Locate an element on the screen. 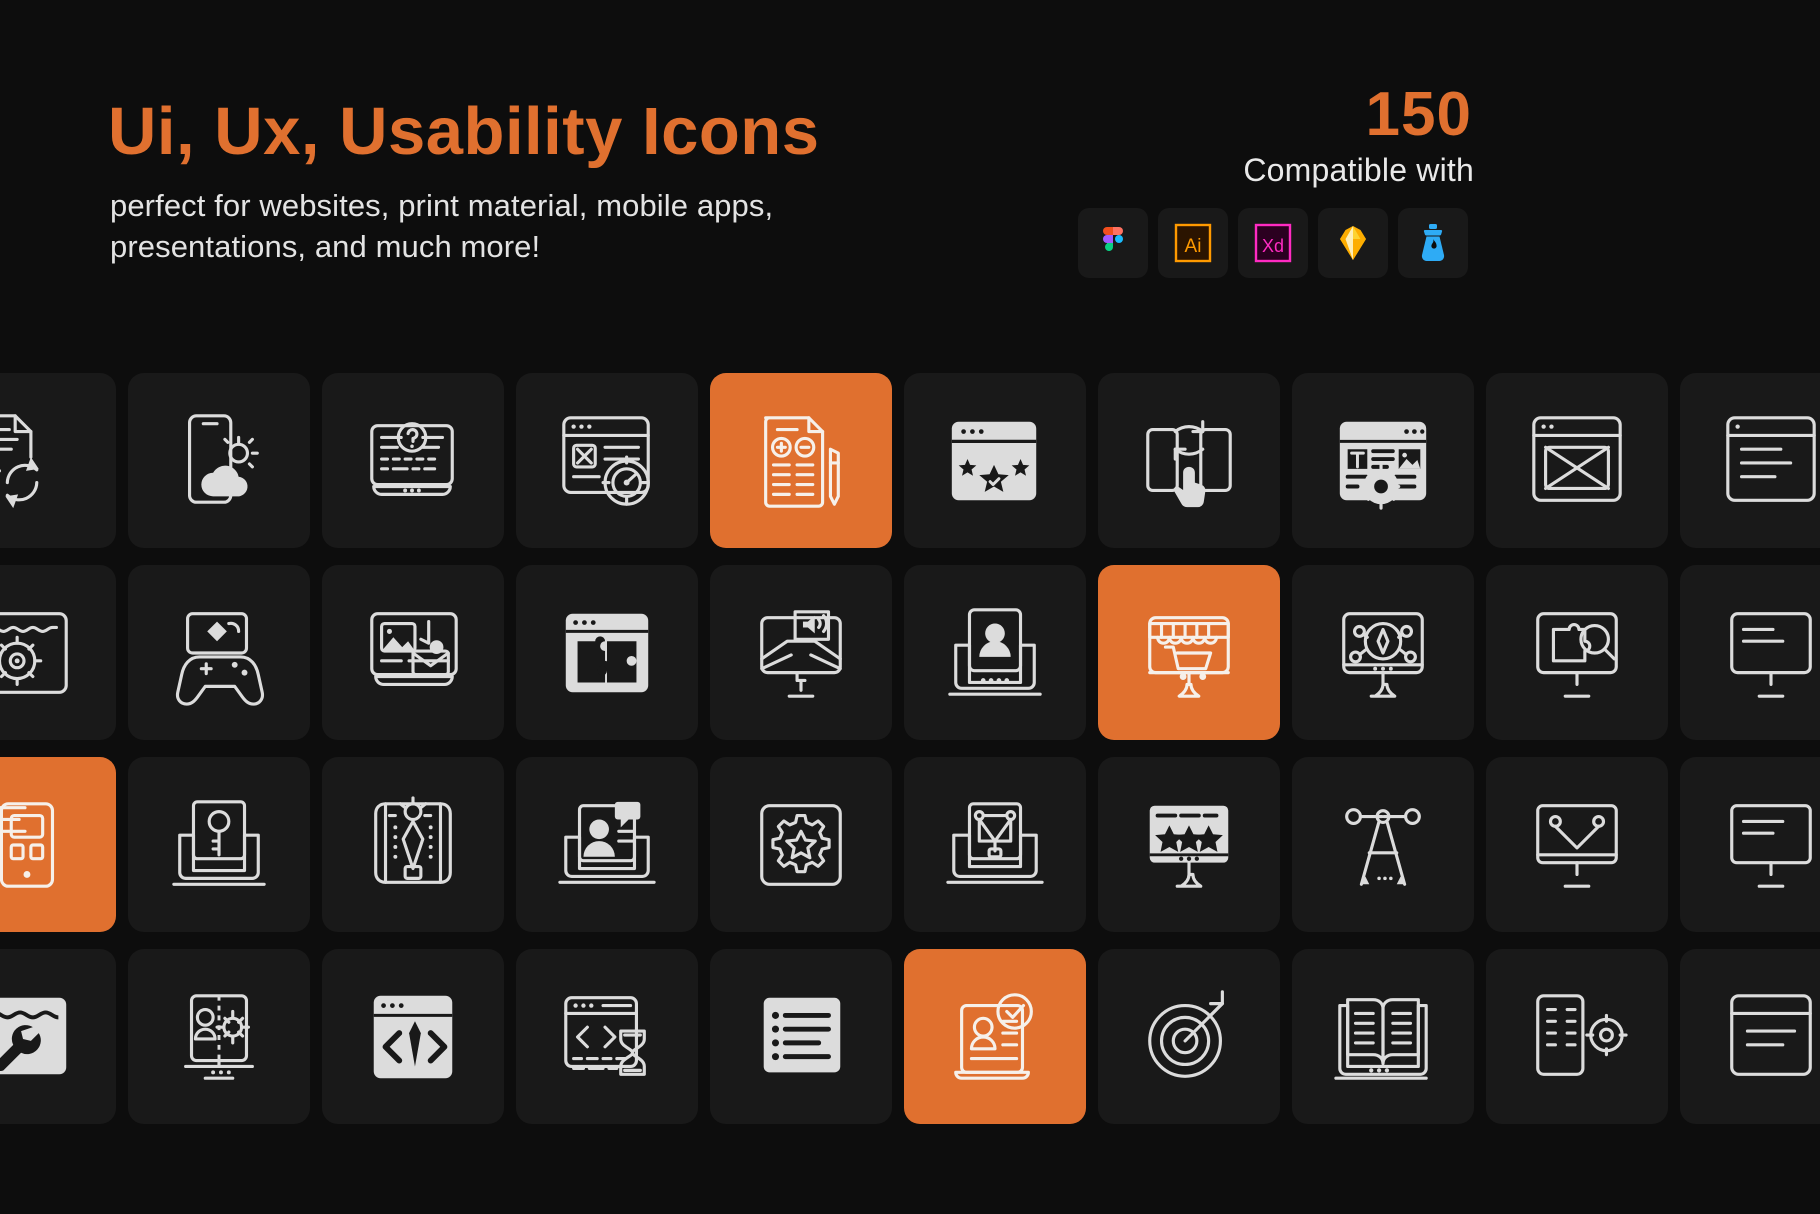 The image size is (1820, 1214). mobile-profile-settings-icon is located at coordinates (219, 1037).